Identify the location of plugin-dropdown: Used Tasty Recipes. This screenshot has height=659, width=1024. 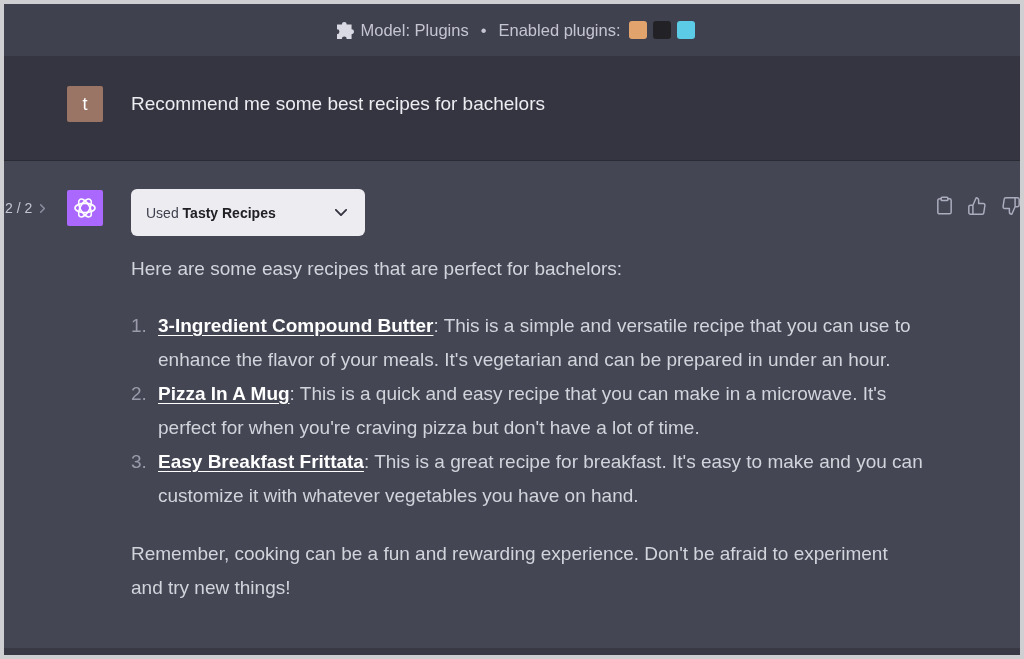
(248, 212).